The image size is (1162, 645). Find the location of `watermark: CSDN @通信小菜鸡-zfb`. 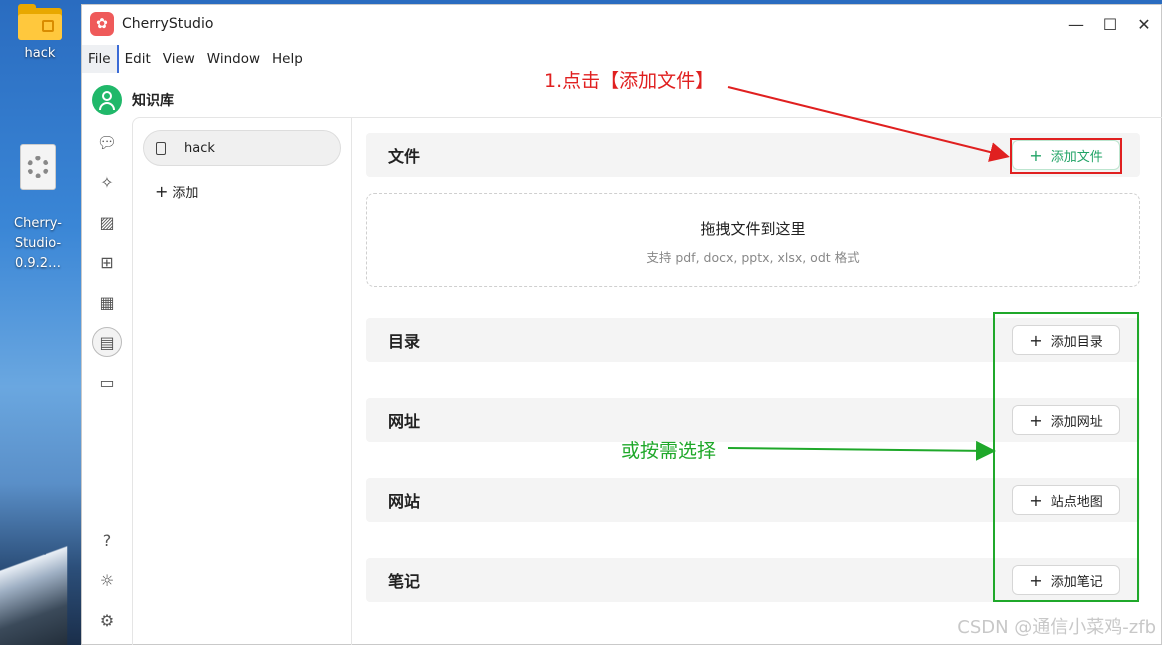

watermark: CSDN @通信小菜鸡-zfb is located at coordinates (1056, 627).